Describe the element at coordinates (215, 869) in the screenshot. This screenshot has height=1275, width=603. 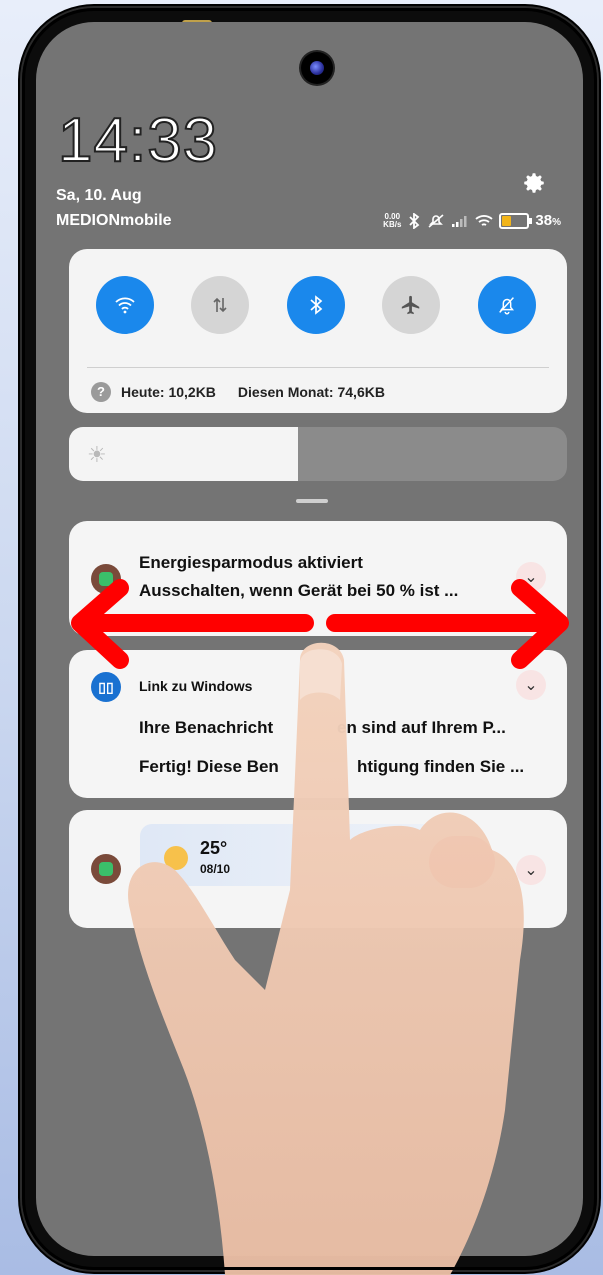
I see `weather-date: 08/10` at that location.